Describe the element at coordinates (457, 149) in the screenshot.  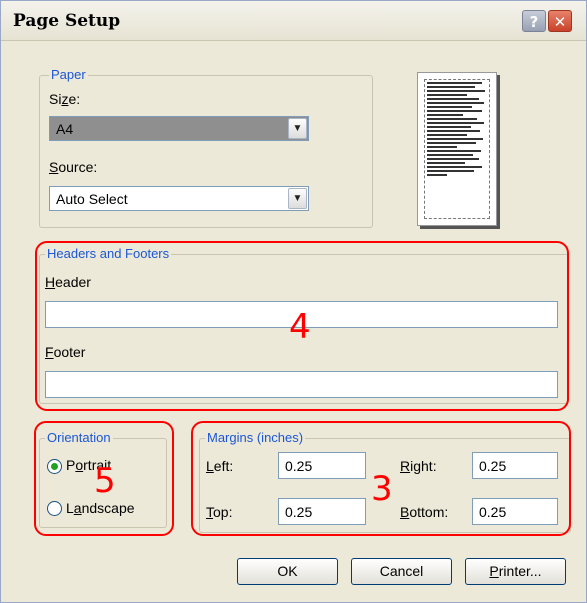
I see `page-preview-image` at that location.